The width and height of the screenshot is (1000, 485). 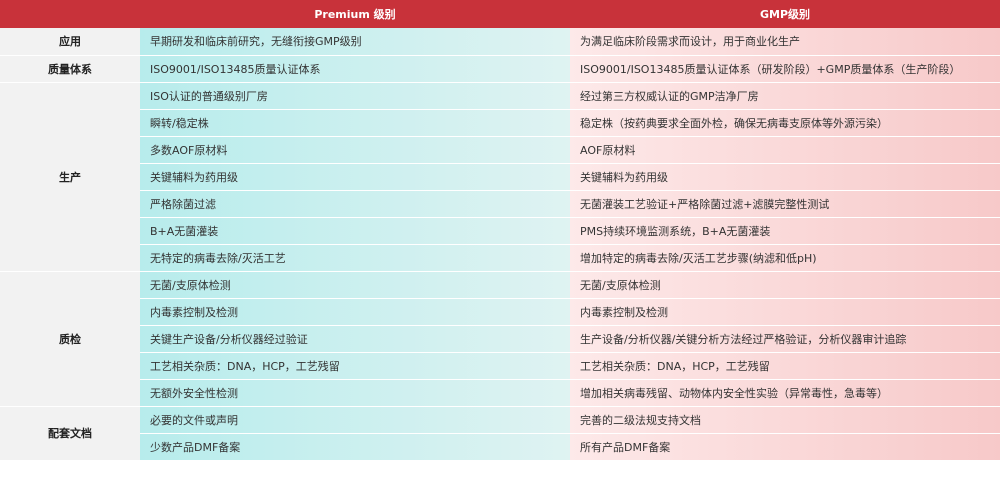 I want to click on category-cell: 质检, so click(x=70, y=339).